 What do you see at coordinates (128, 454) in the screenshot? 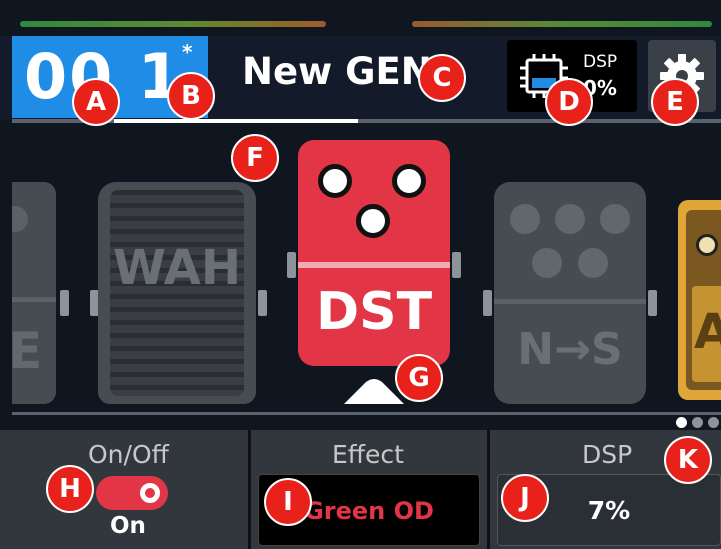
I see `onoff-title: On/Off` at bounding box center [128, 454].